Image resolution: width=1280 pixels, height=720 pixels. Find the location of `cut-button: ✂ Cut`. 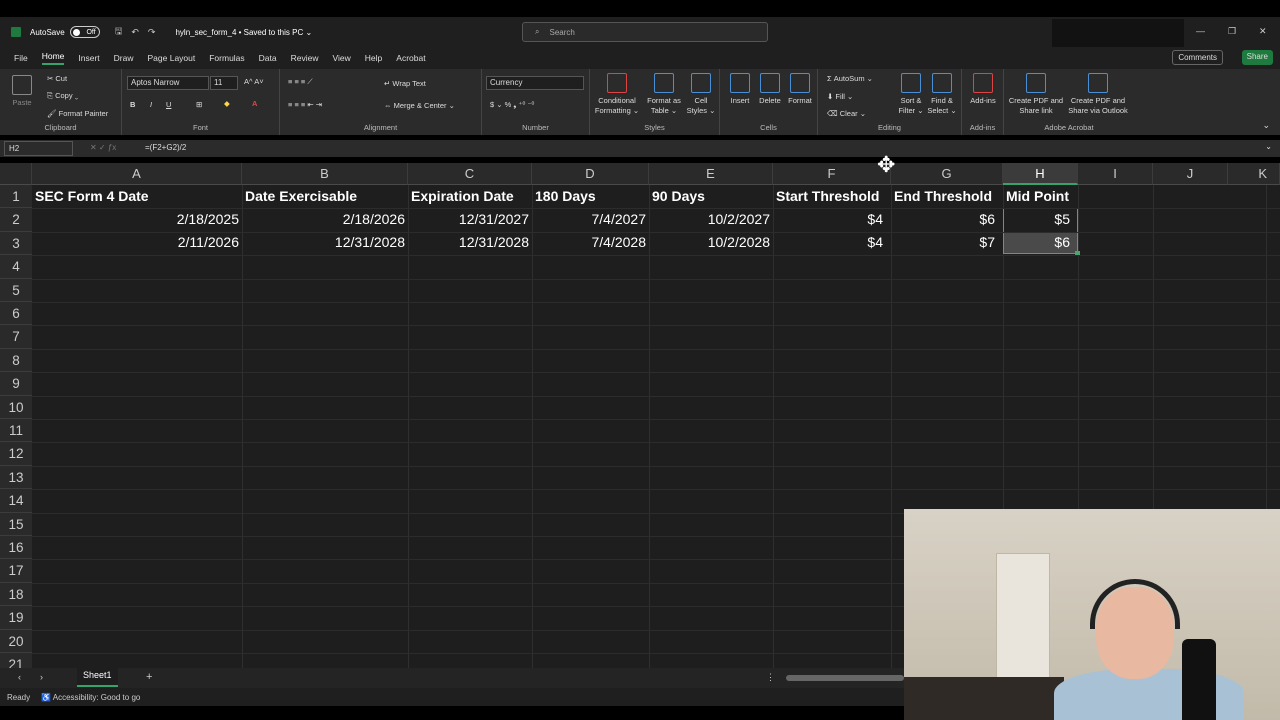

cut-button: ✂ Cut is located at coordinates (57, 78).